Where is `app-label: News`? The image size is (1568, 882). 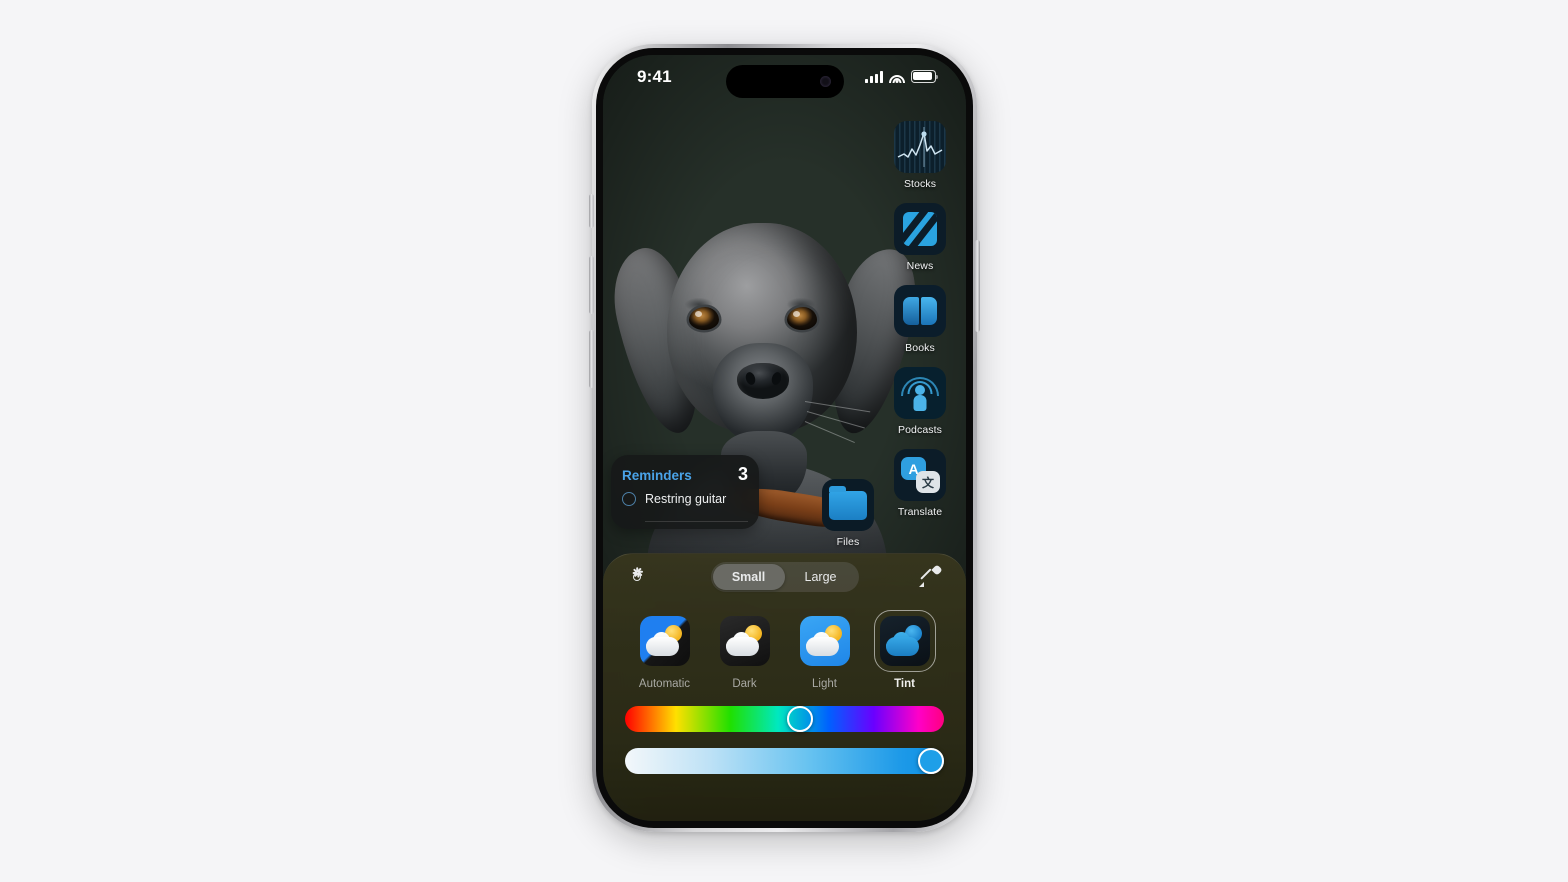 app-label: News is located at coordinates (920, 266).